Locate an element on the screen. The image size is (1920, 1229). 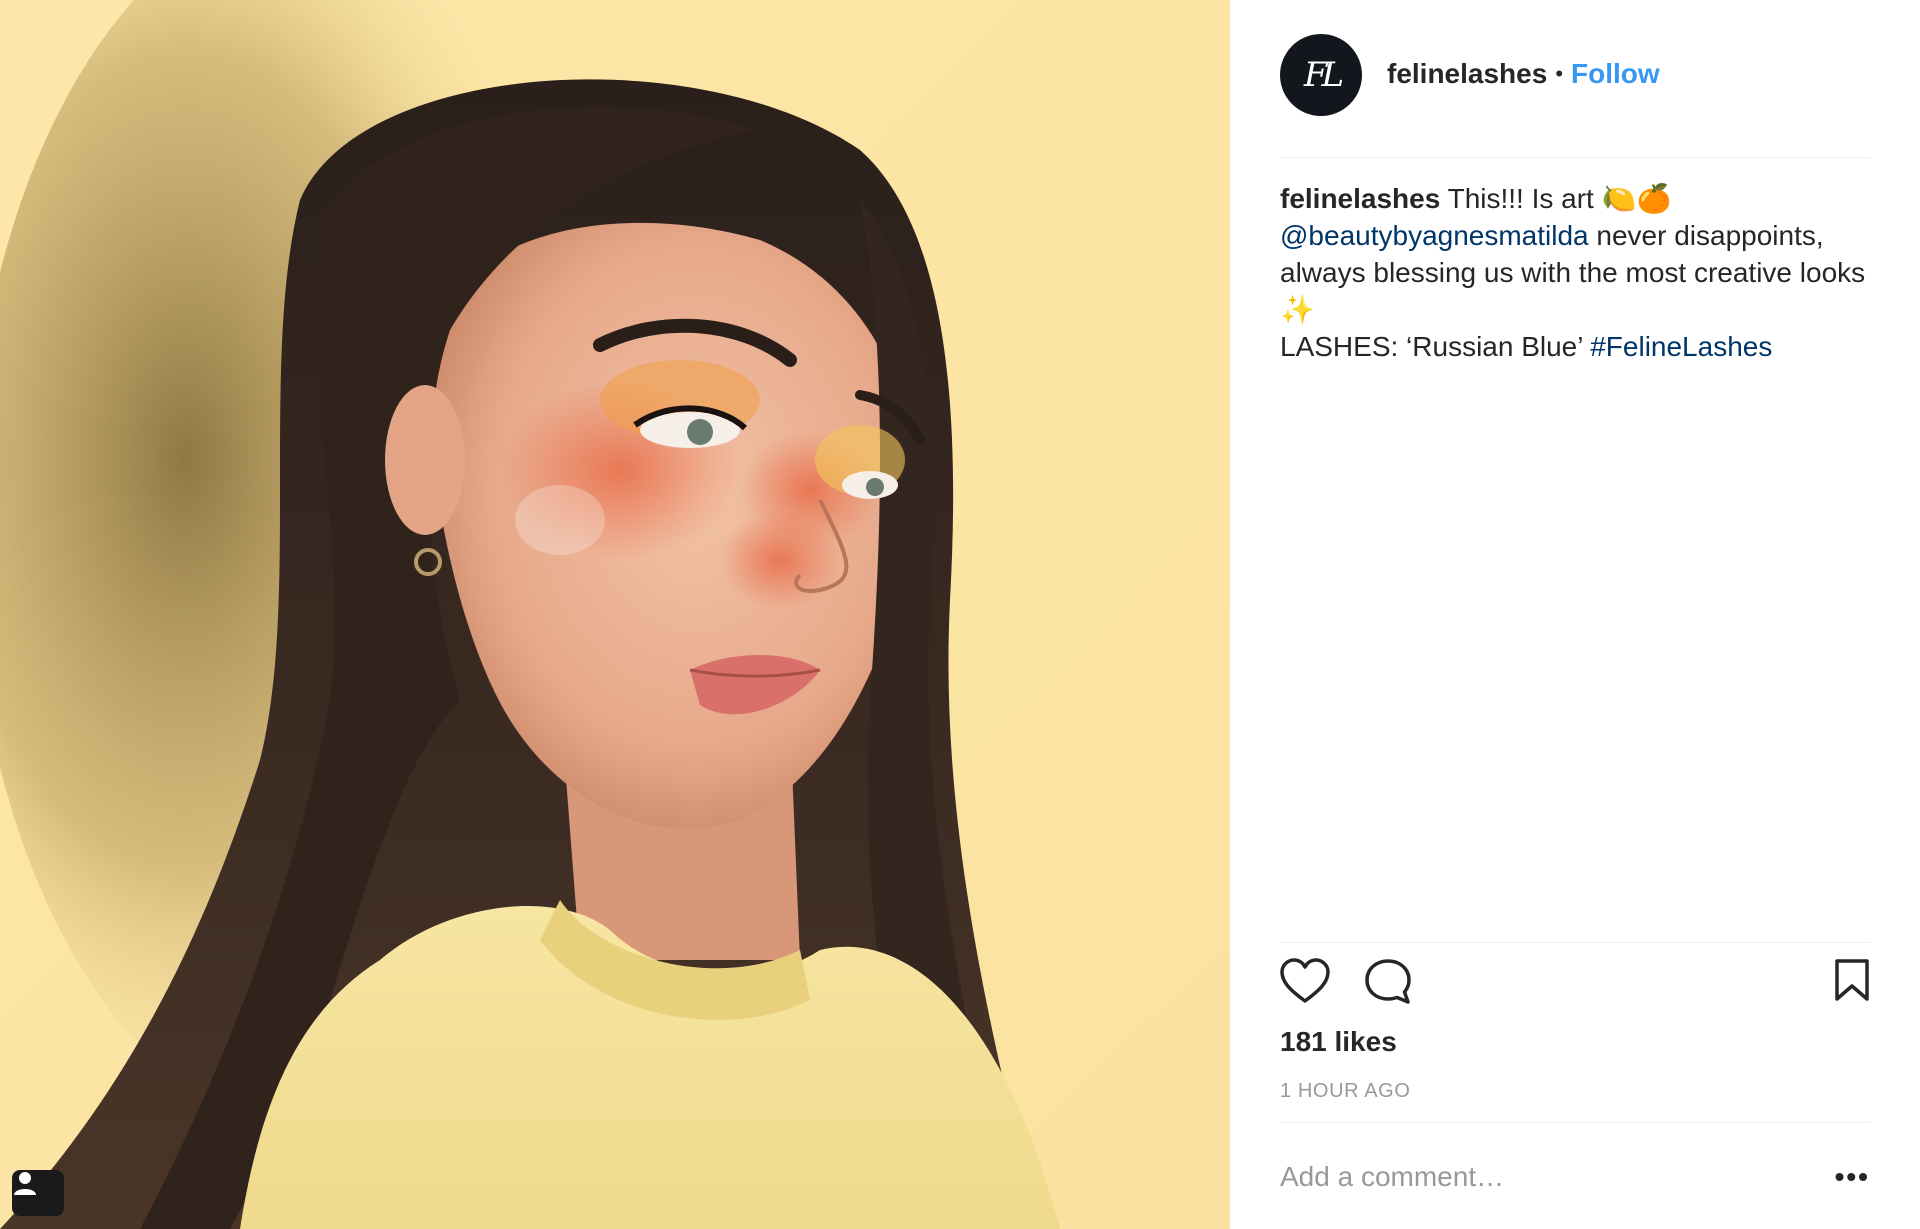
user-icon is located at coordinates (25, 1183).